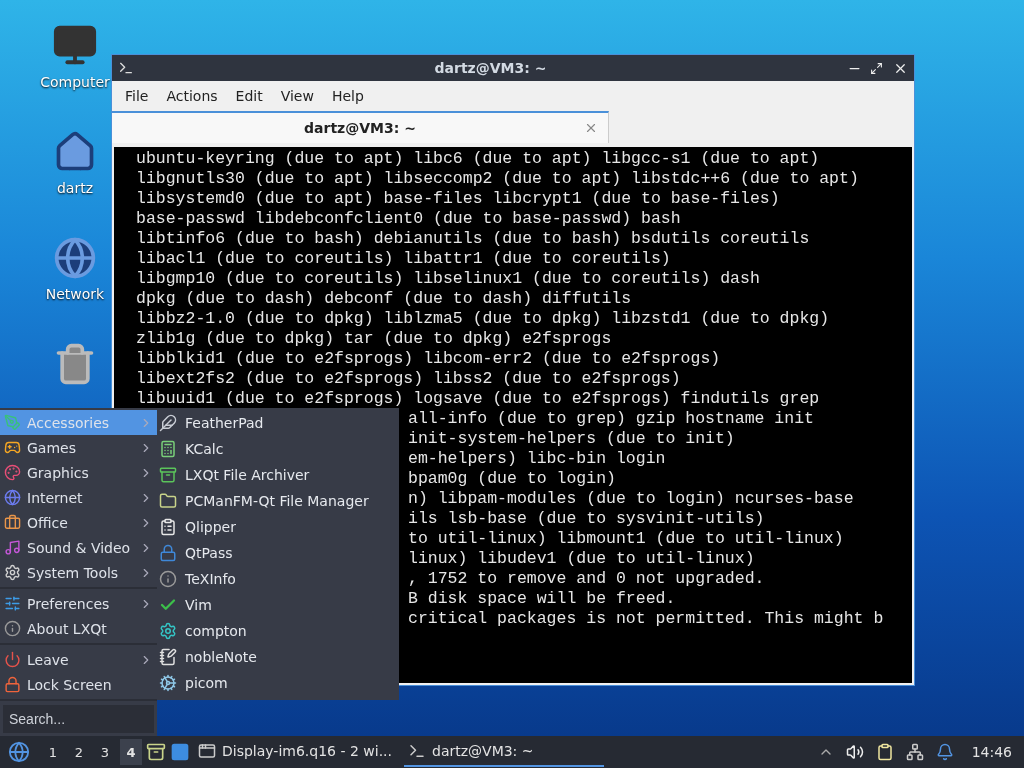 This screenshot has width=1024, height=768. I want to click on terminal-line: zlib1g (due to dpkg) tar (due to dpkg) e2fsprogs, so click(374, 339).